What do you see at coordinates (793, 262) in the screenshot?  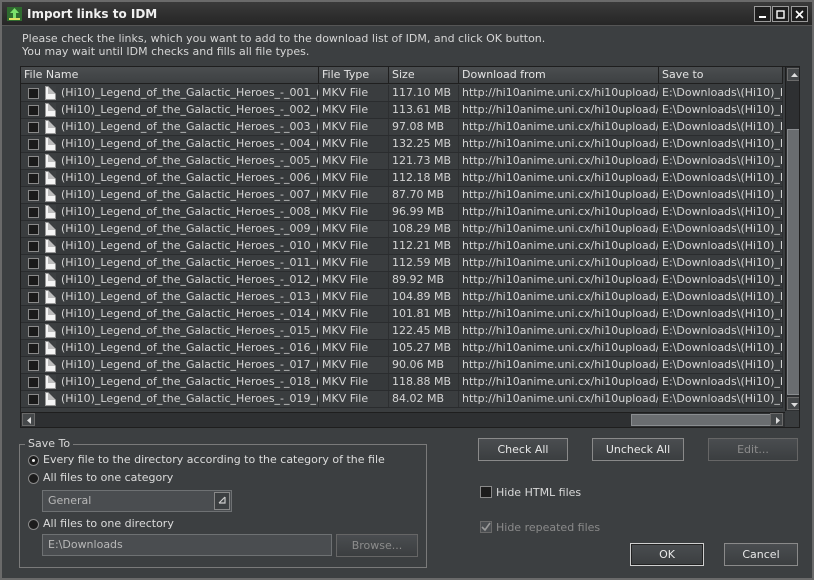 I see `vertical-scroll-thumb` at bounding box center [793, 262].